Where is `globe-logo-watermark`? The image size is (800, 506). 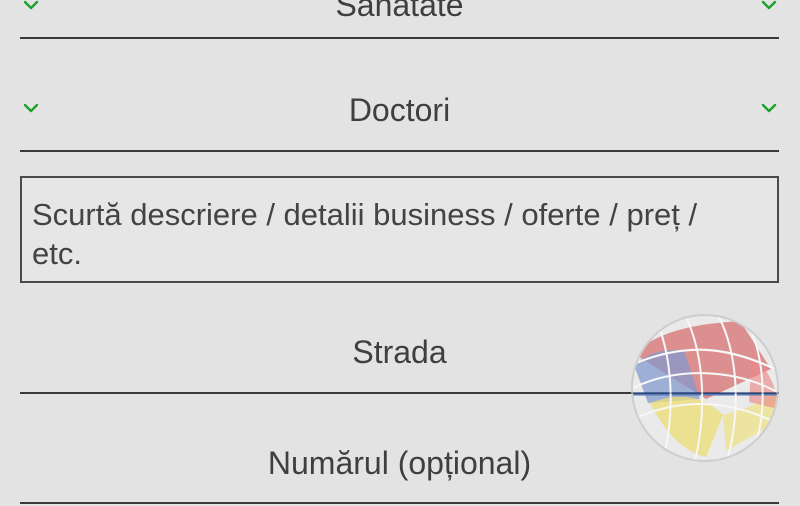
globe-logo-watermark is located at coordinates (705, 388).